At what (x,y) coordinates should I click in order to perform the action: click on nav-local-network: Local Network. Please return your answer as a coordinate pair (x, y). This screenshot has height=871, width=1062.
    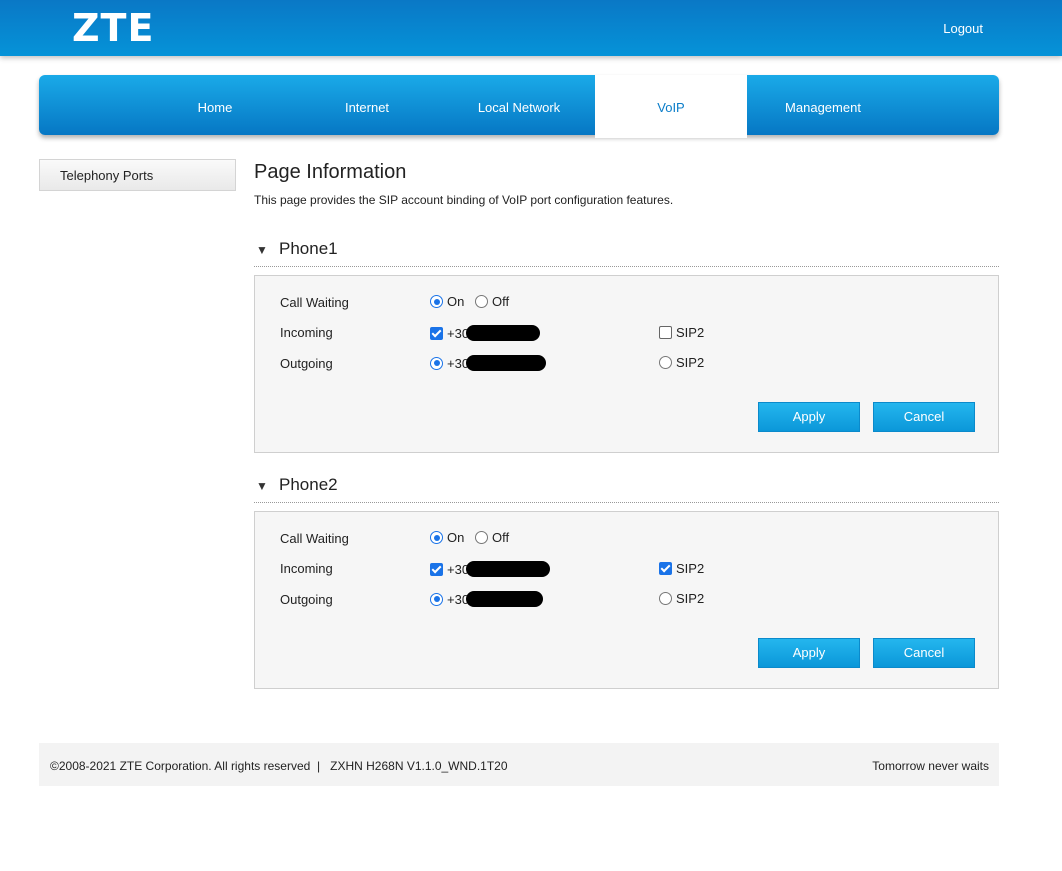
    Looking at the image, I should click on (519, 105).